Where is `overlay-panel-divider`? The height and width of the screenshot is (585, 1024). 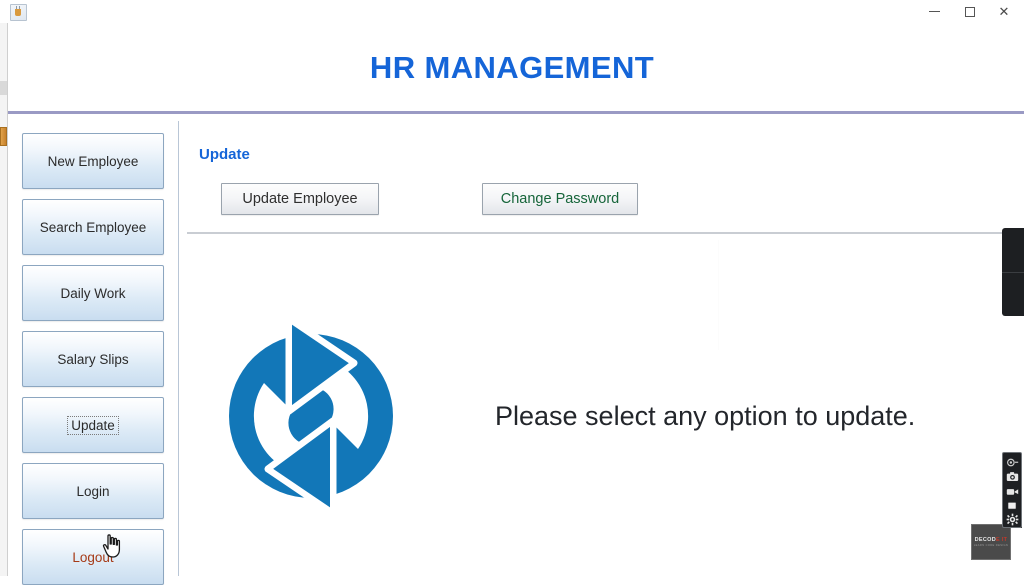 overlay-panel-divider is located at coordinates (1013, 272).